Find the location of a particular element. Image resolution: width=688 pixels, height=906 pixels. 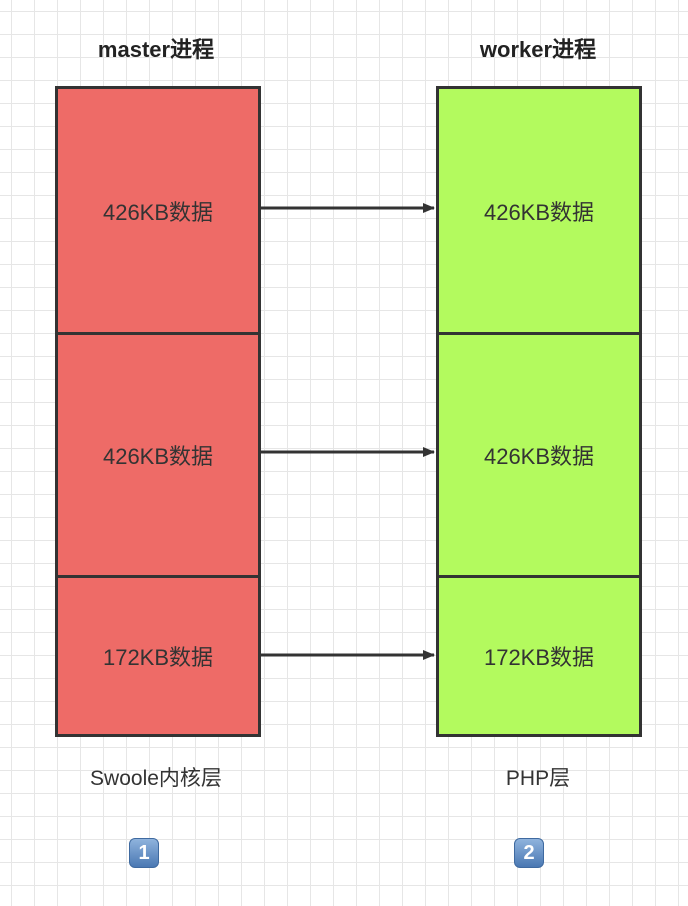

keycap-one-icon: 1 is located at coordinates (144, 853).